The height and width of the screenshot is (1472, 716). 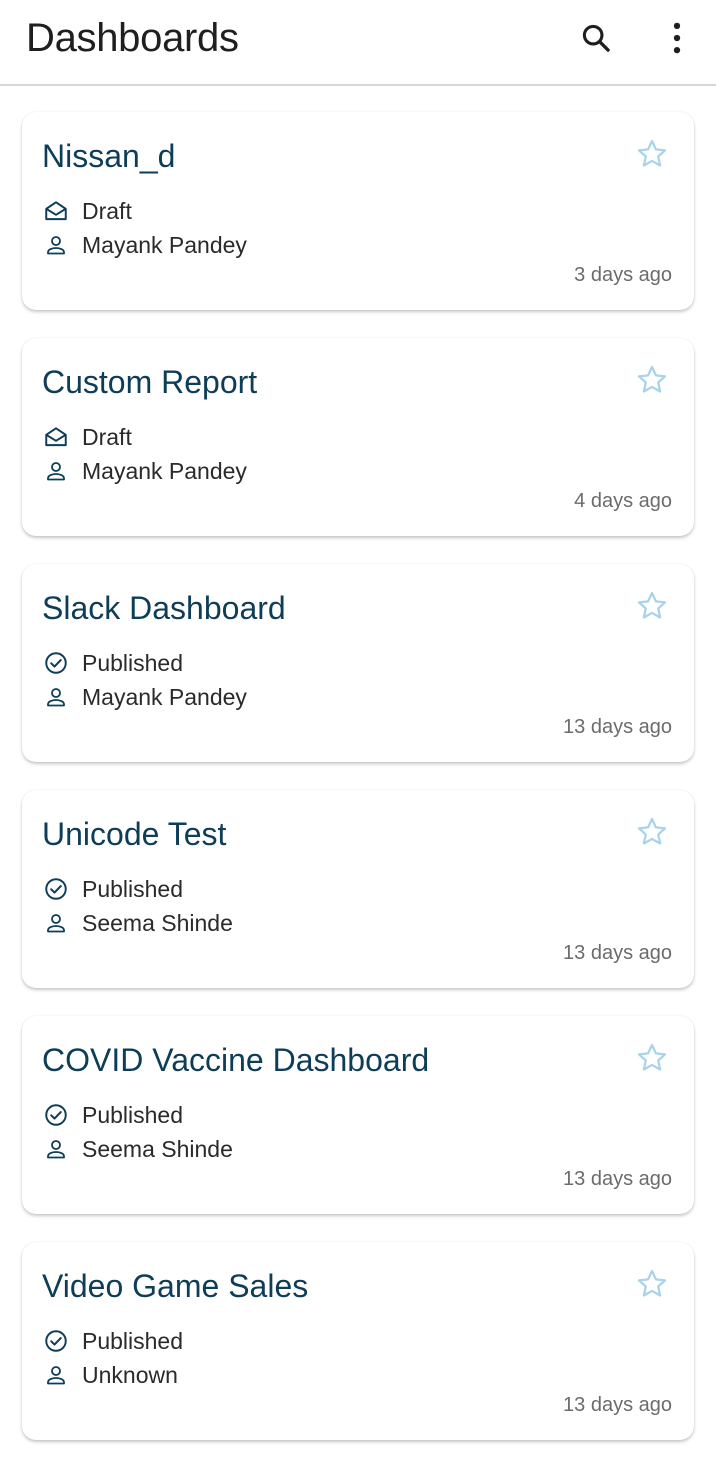 I want to click on page-title: Dashboards, so click(x=132, y=38).